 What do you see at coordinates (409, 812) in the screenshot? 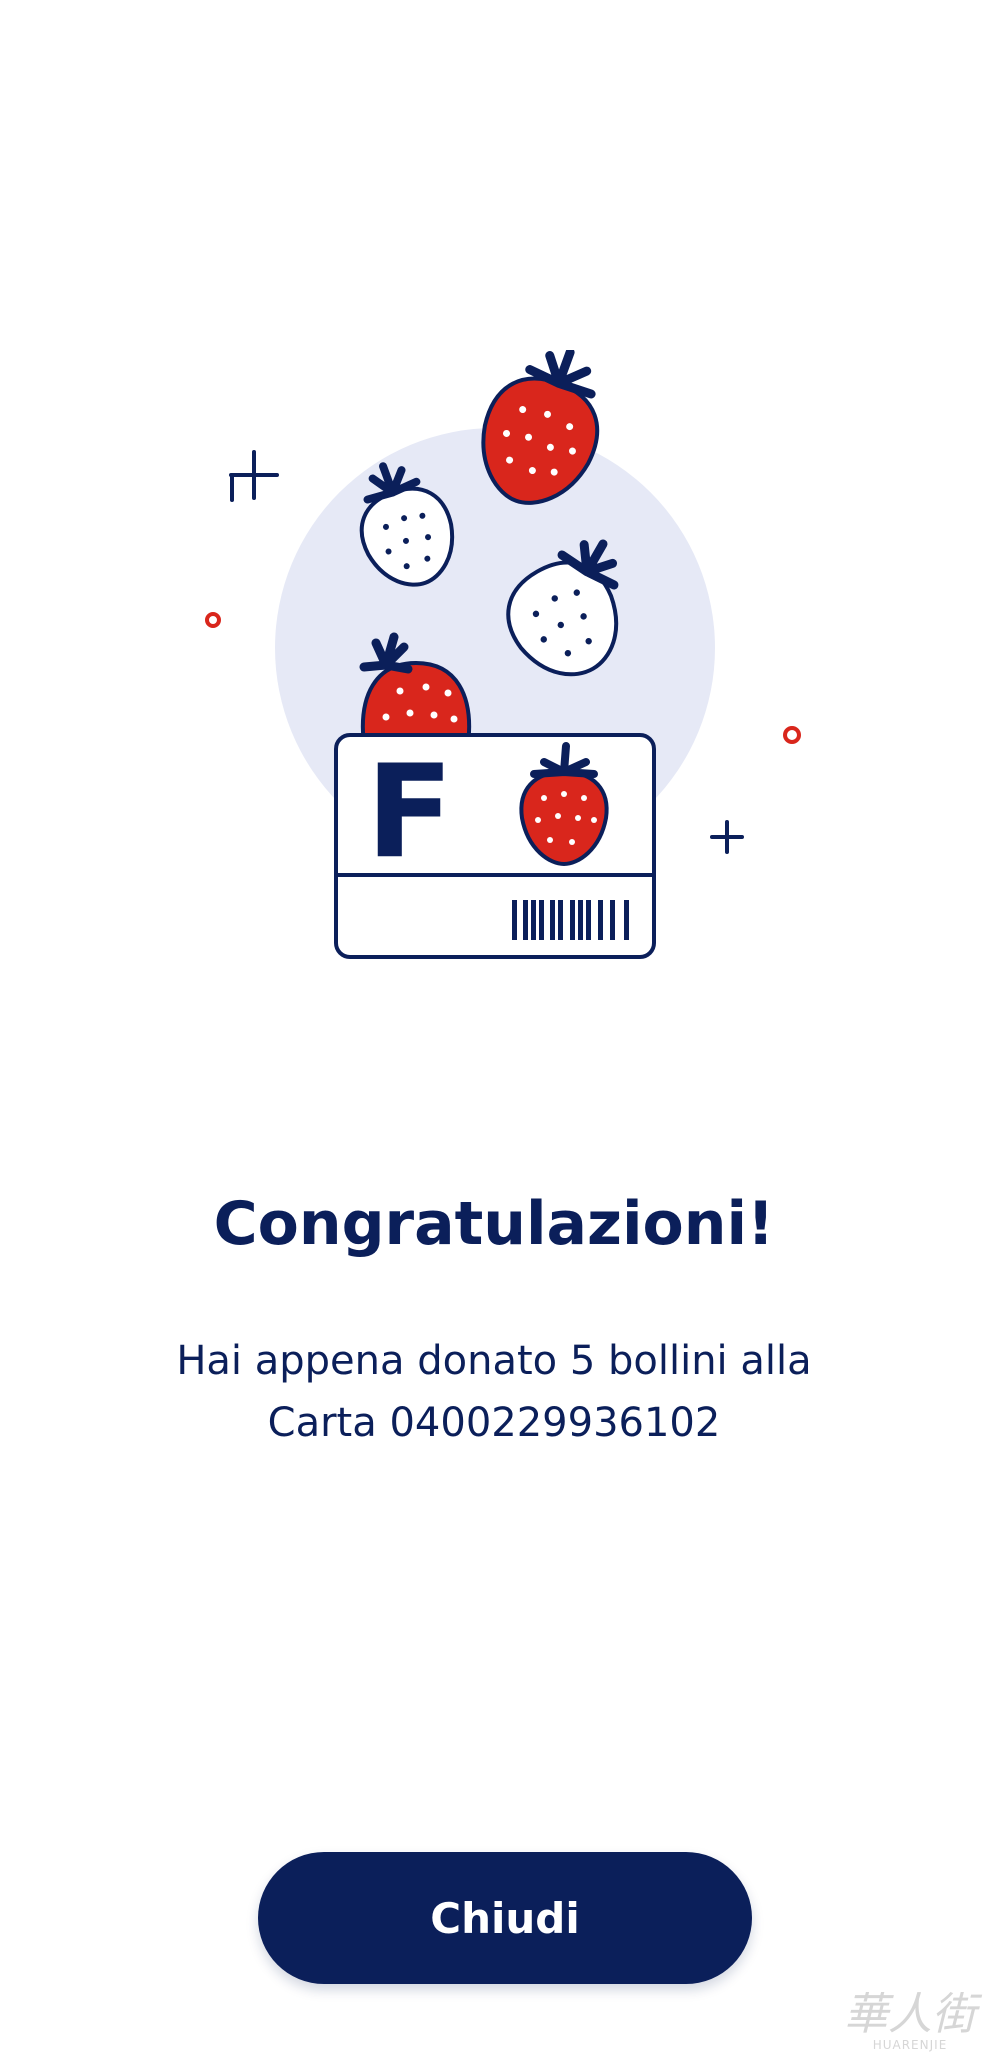
I see `card-brand-letter: F` at bounding box center [409, 812].